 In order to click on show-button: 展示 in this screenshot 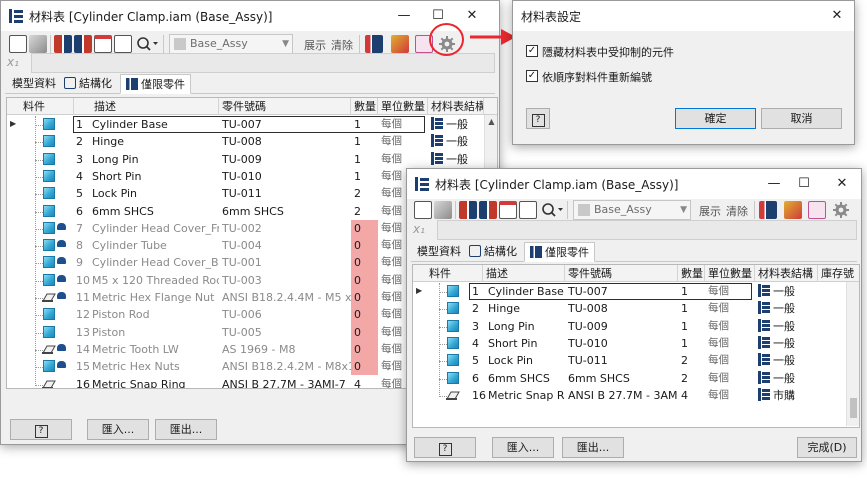, I will do `click(315, 45)`.